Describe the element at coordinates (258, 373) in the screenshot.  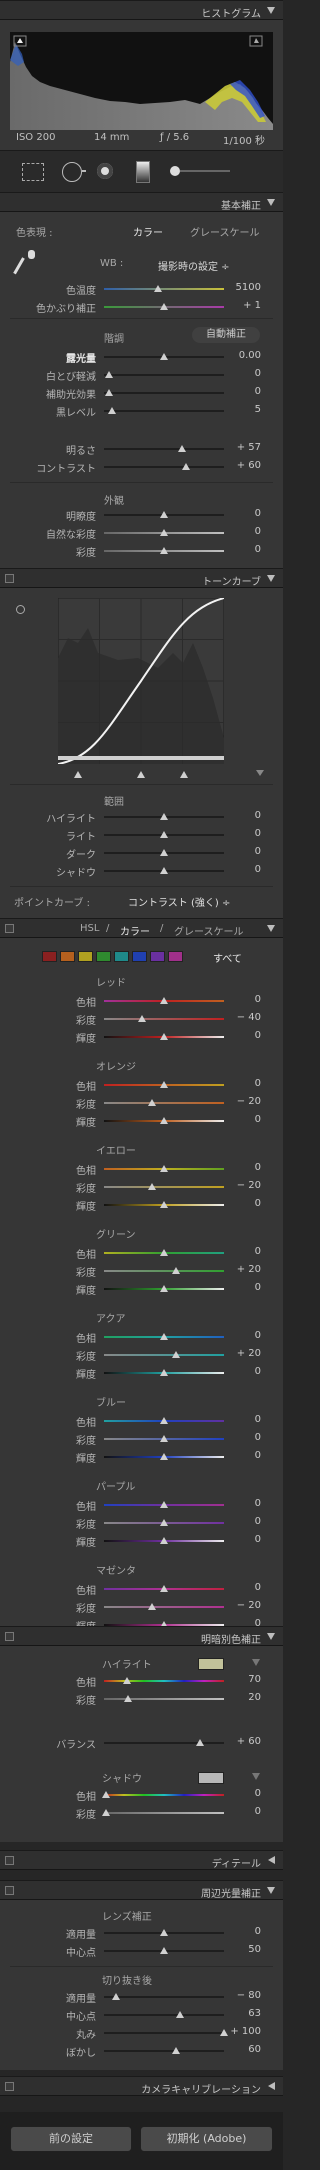
I see `tone-slider-1-value: 0` at that location.